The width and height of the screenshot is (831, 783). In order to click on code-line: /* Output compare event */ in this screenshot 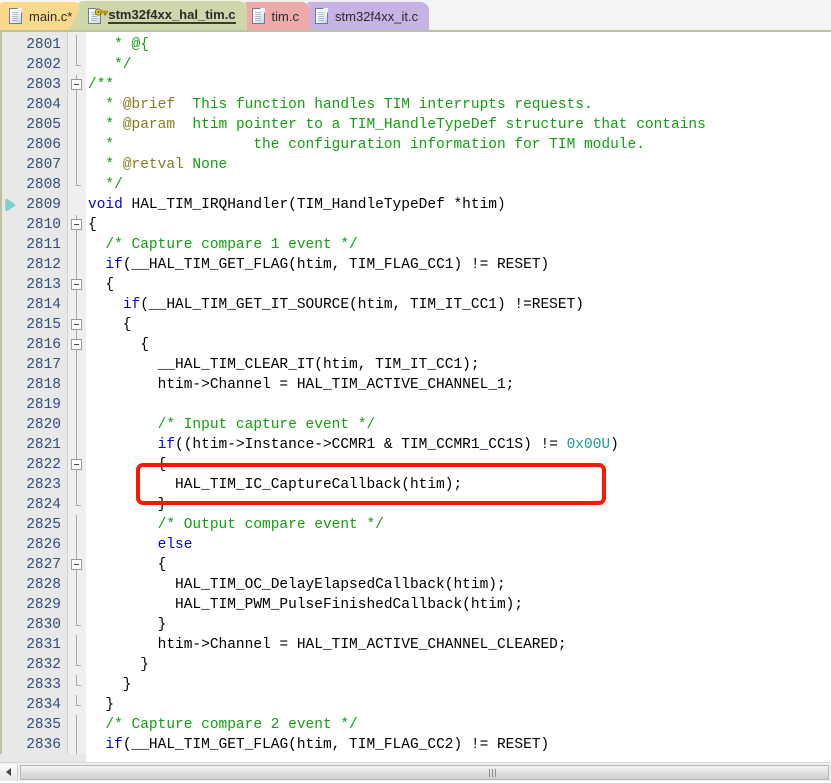, I will do `click(458, 525)`.